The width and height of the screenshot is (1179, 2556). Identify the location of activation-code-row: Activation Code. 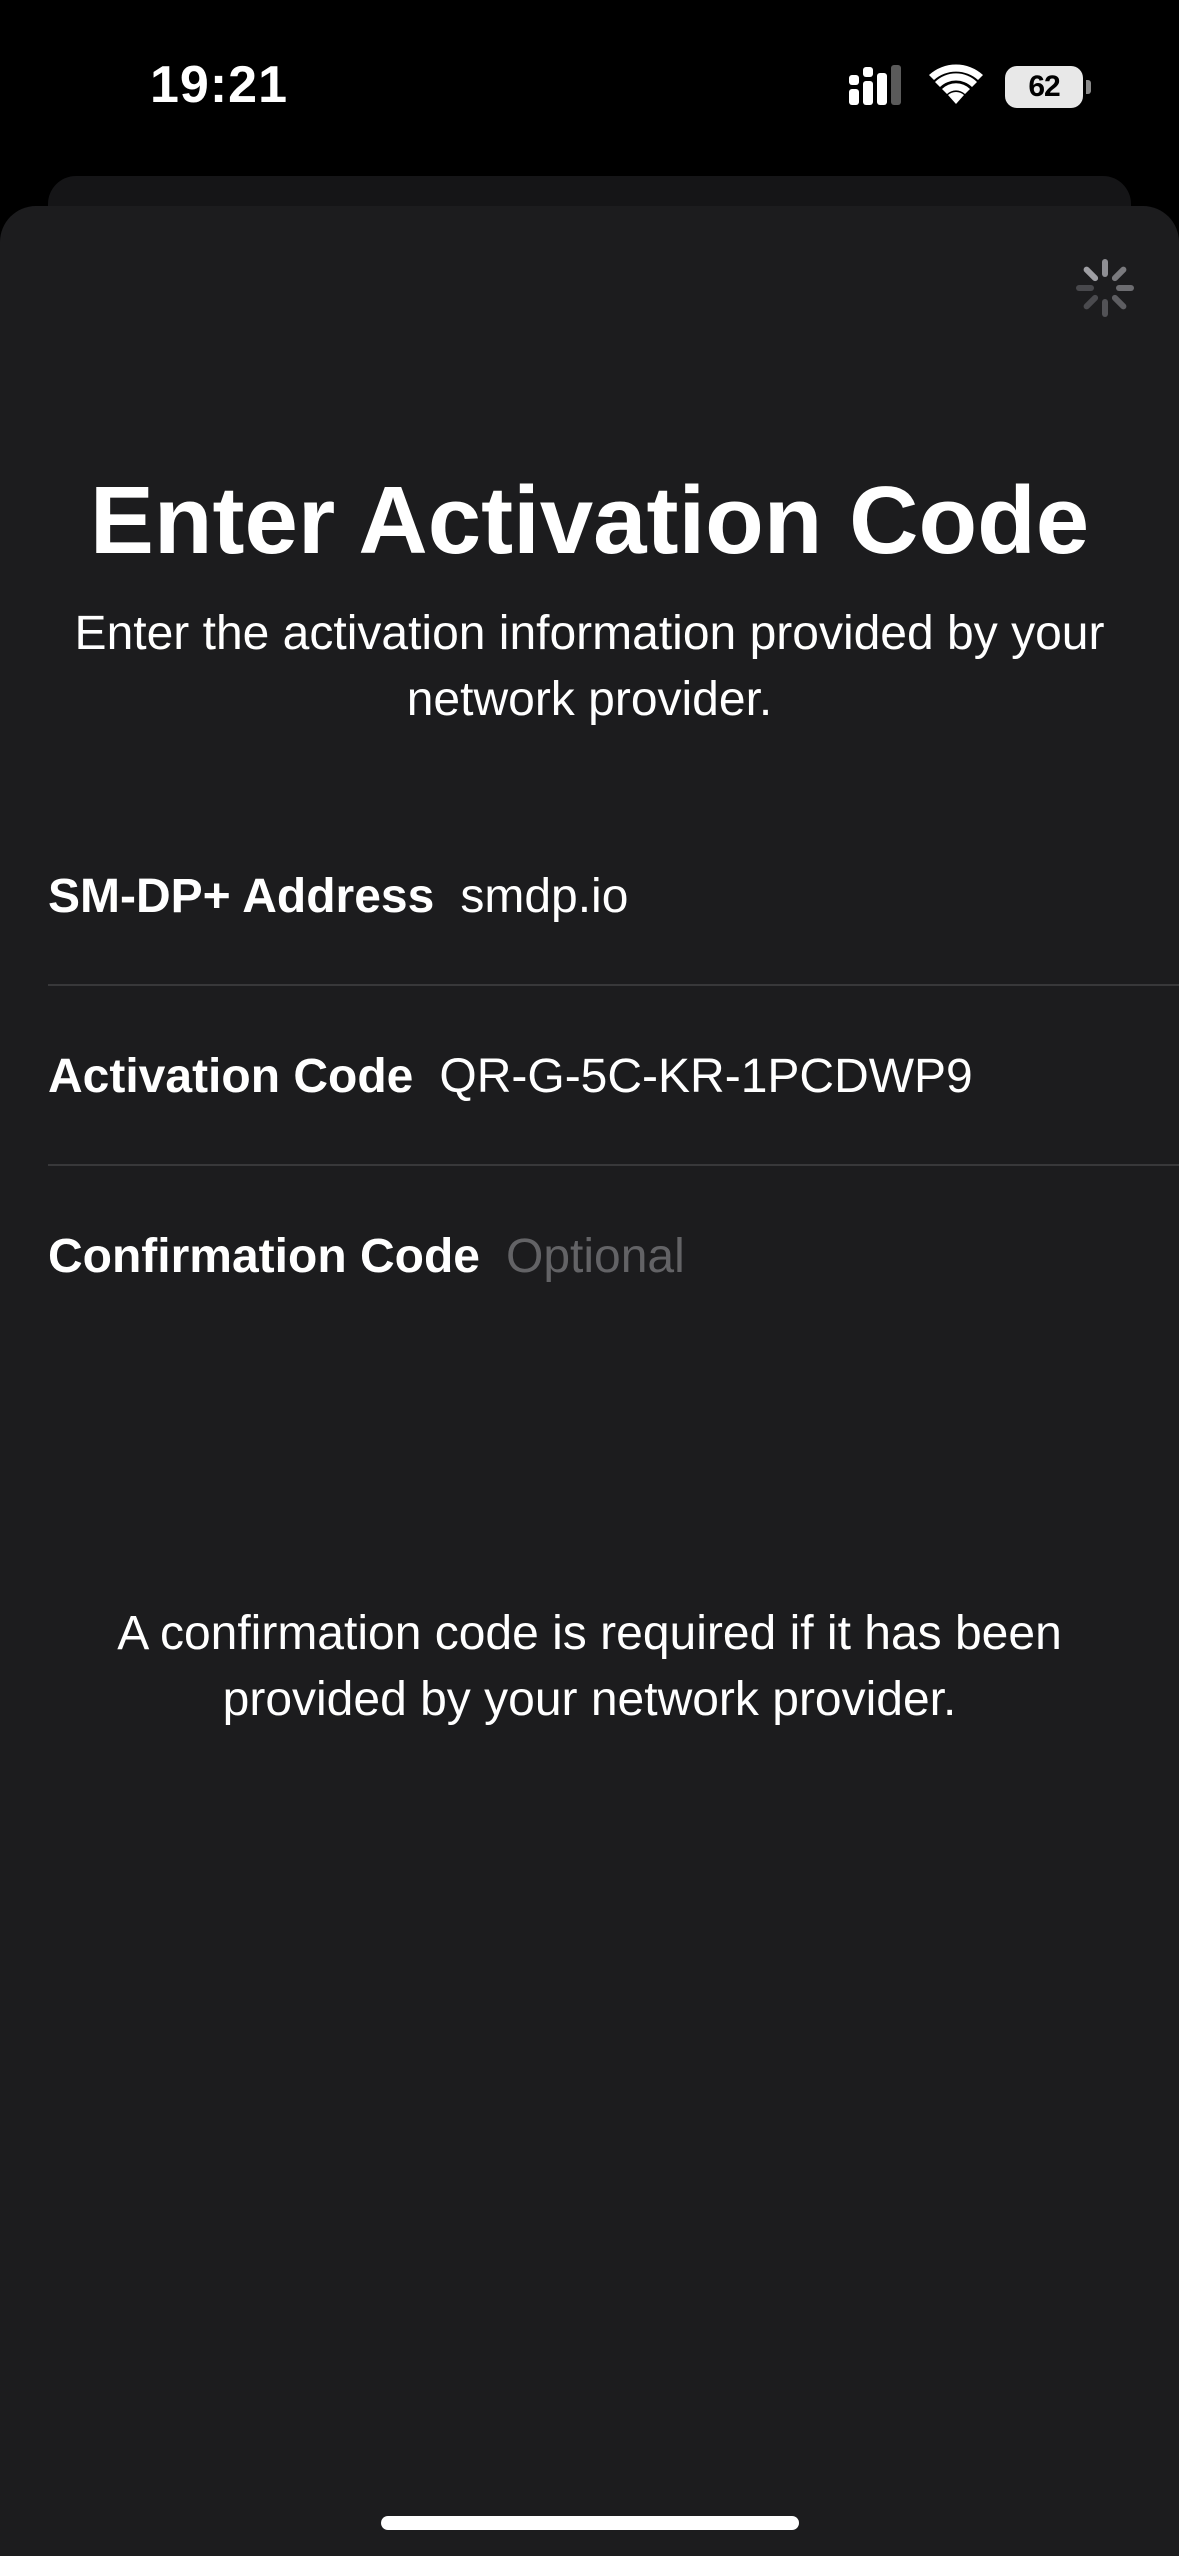
(613, 1076).